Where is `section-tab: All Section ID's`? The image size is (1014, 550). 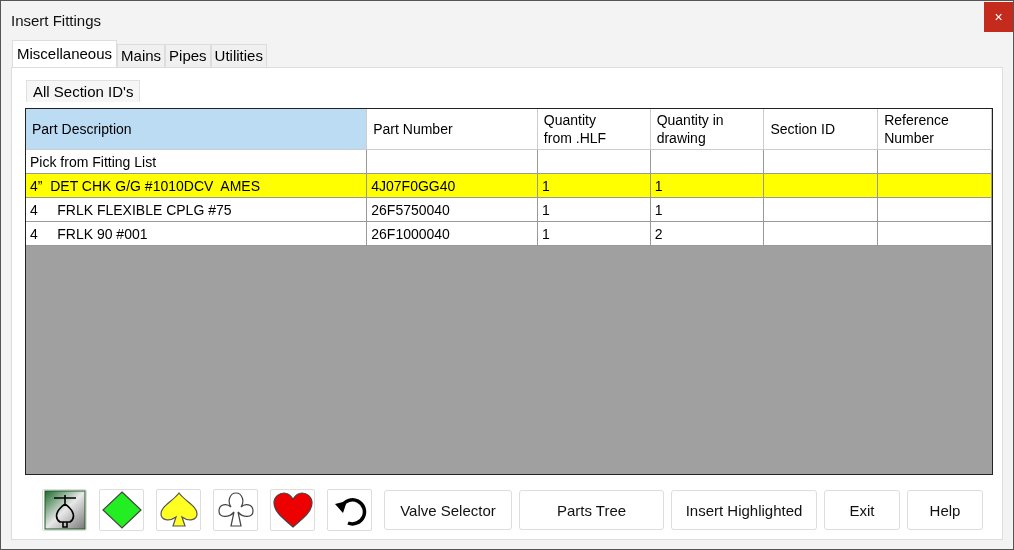 section-tab: All Section ID's is located at coordinates (83, 91).